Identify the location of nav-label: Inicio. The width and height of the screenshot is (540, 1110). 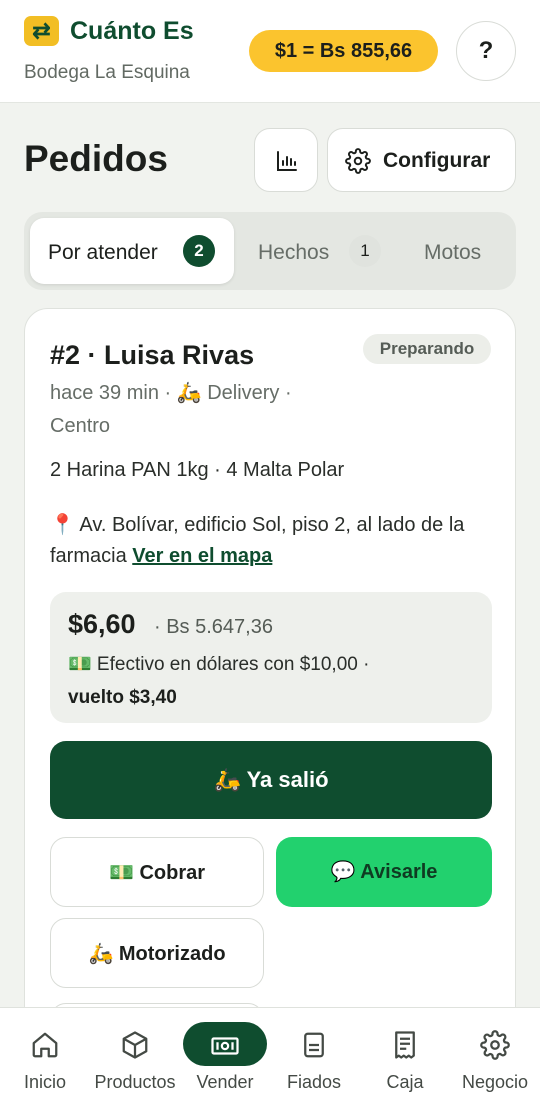
(45, 1082).